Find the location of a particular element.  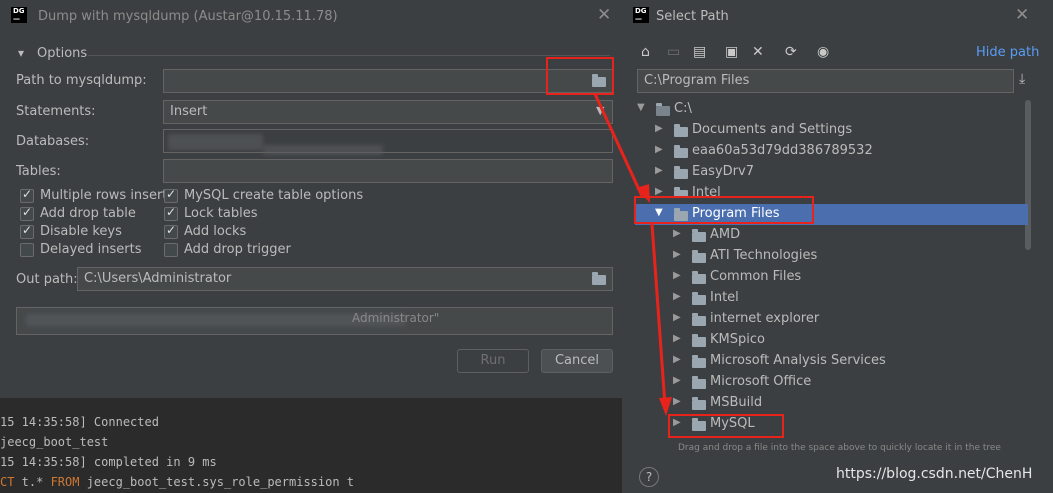

annotation-arrowhead is located at coordinates (665, 406).